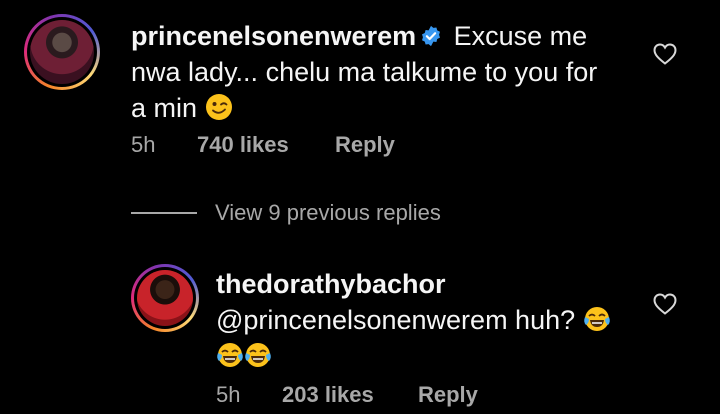 This screenshot has width=720, height=414. I want to click on comment-reply-button: Reply, so click(365, 145).